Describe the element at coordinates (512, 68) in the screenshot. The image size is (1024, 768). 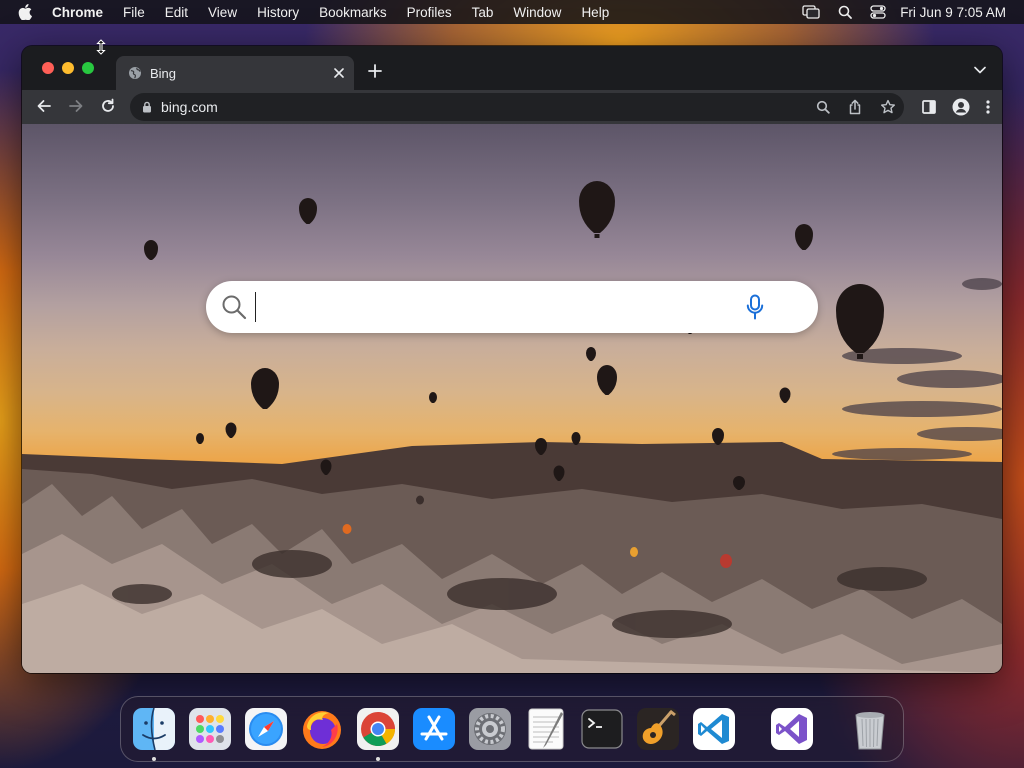
I see `tab-strip: Bing` at that location.